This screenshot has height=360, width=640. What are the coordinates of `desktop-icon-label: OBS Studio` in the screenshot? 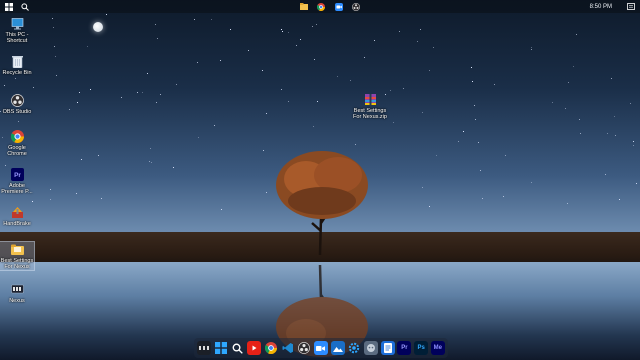 It's located at (17, 112).